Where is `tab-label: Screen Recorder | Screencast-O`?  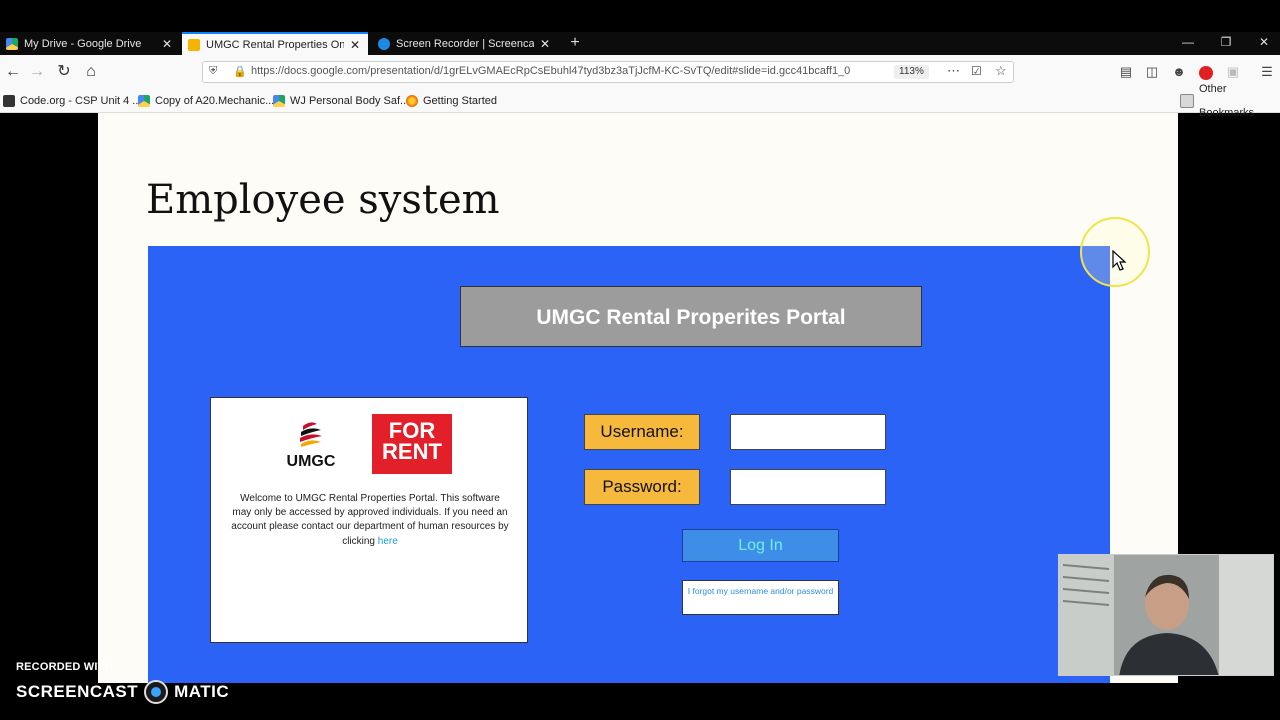 tab-label: Screen Recorder | Screencast-O is located at coordinates (465, 43).